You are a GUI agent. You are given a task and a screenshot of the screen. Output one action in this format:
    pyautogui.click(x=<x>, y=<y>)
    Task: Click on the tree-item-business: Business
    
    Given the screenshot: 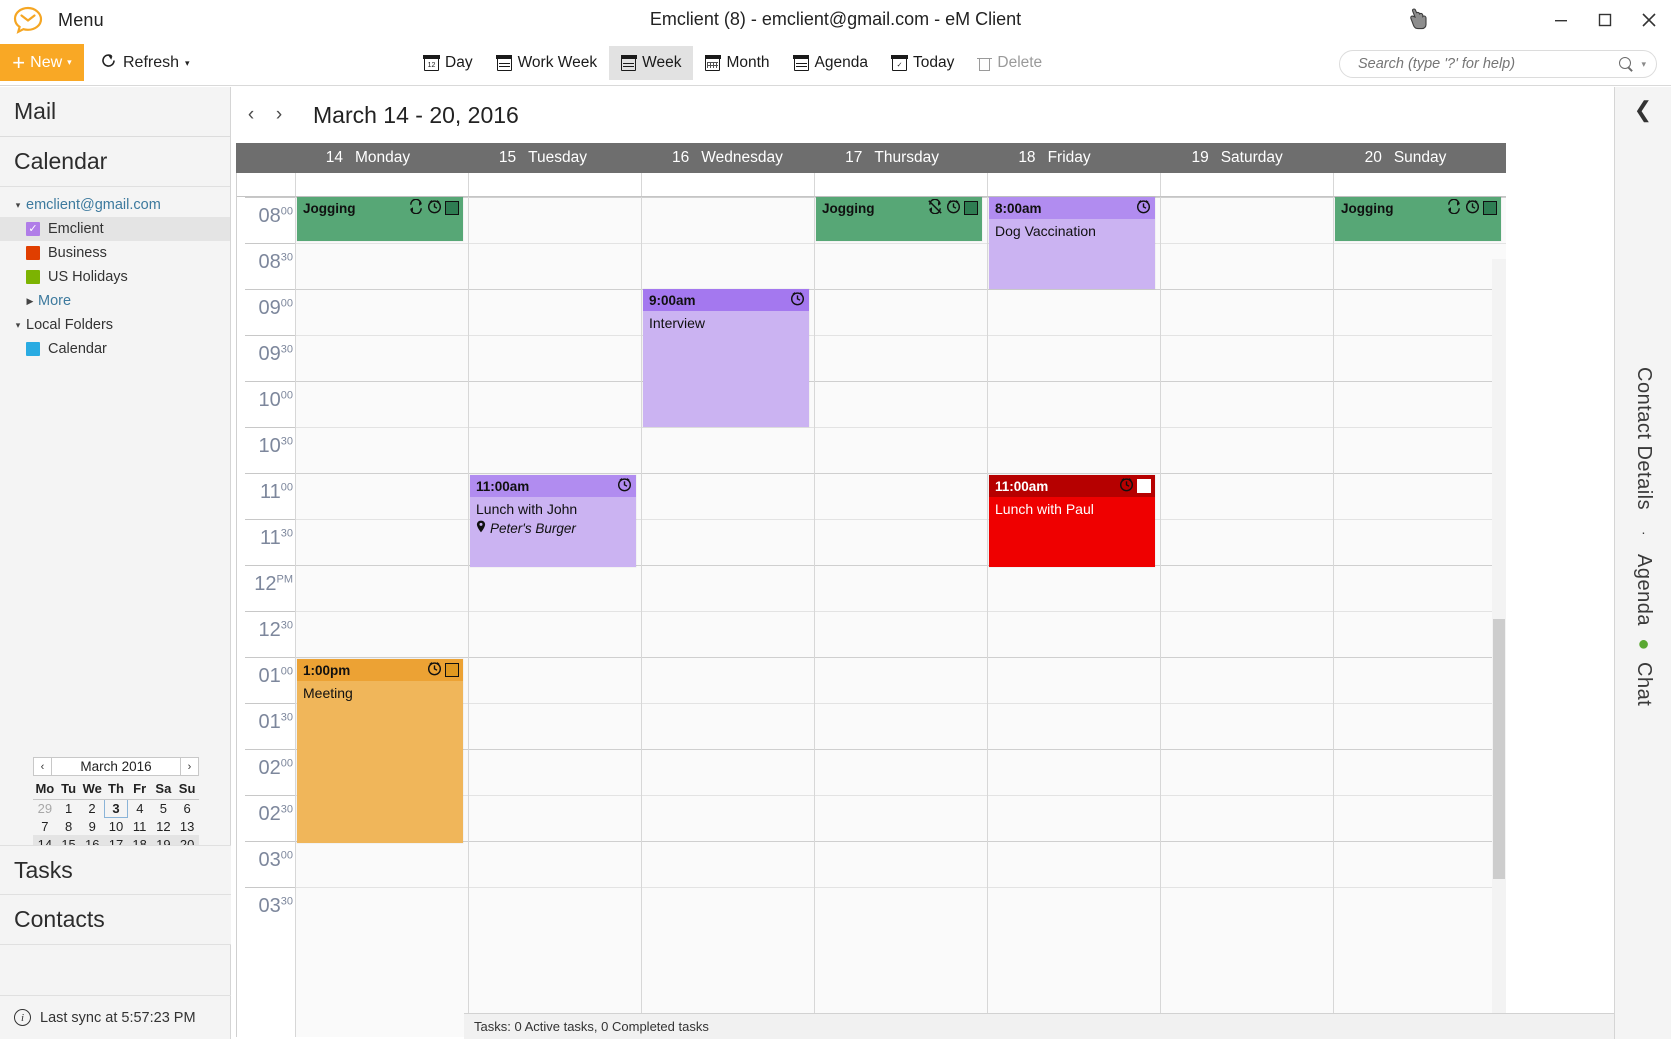 What is the action you would take?
    pyautogui.click(x=115, y=253)
    